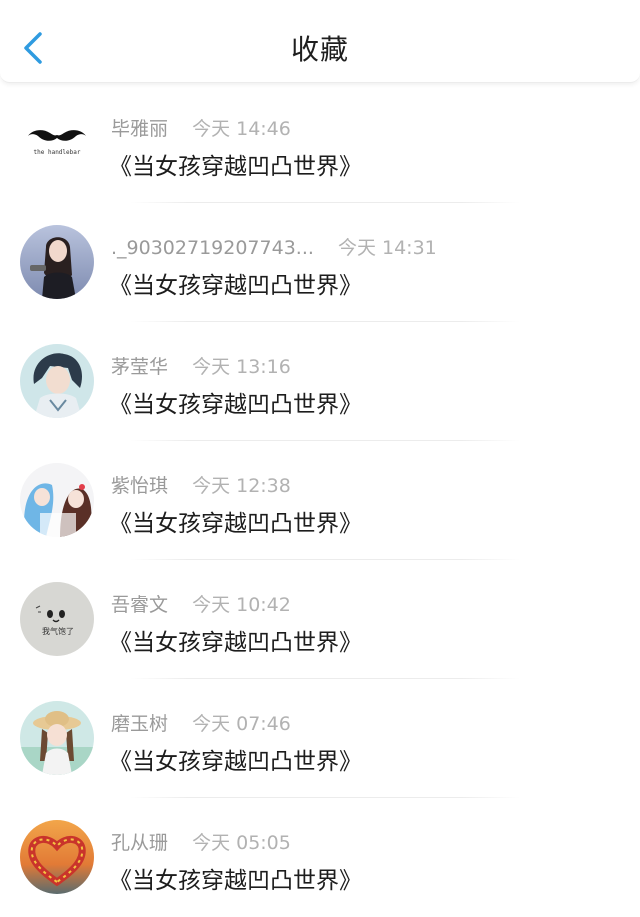 This screenshot has width=640, height=917. I want to click on user-name: 吾睿文, so click(140, 605).